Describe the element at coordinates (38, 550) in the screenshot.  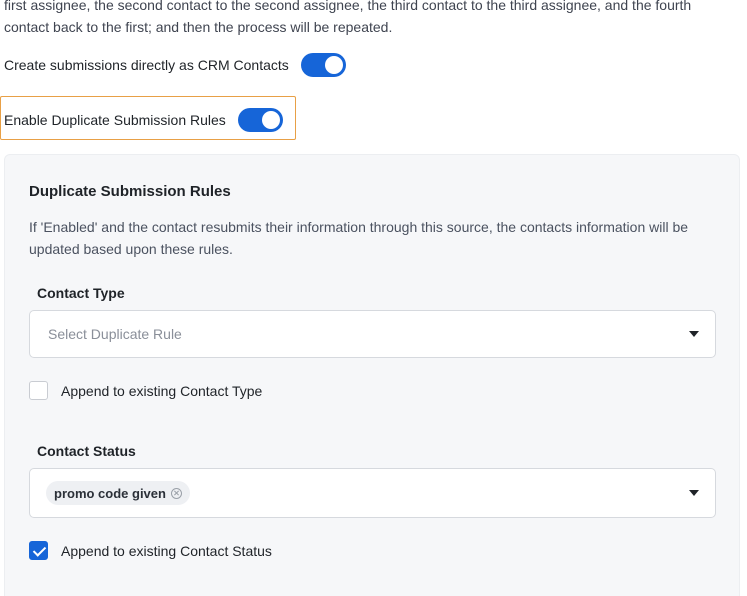
I see `append-contact-status-checkbox` at that location.